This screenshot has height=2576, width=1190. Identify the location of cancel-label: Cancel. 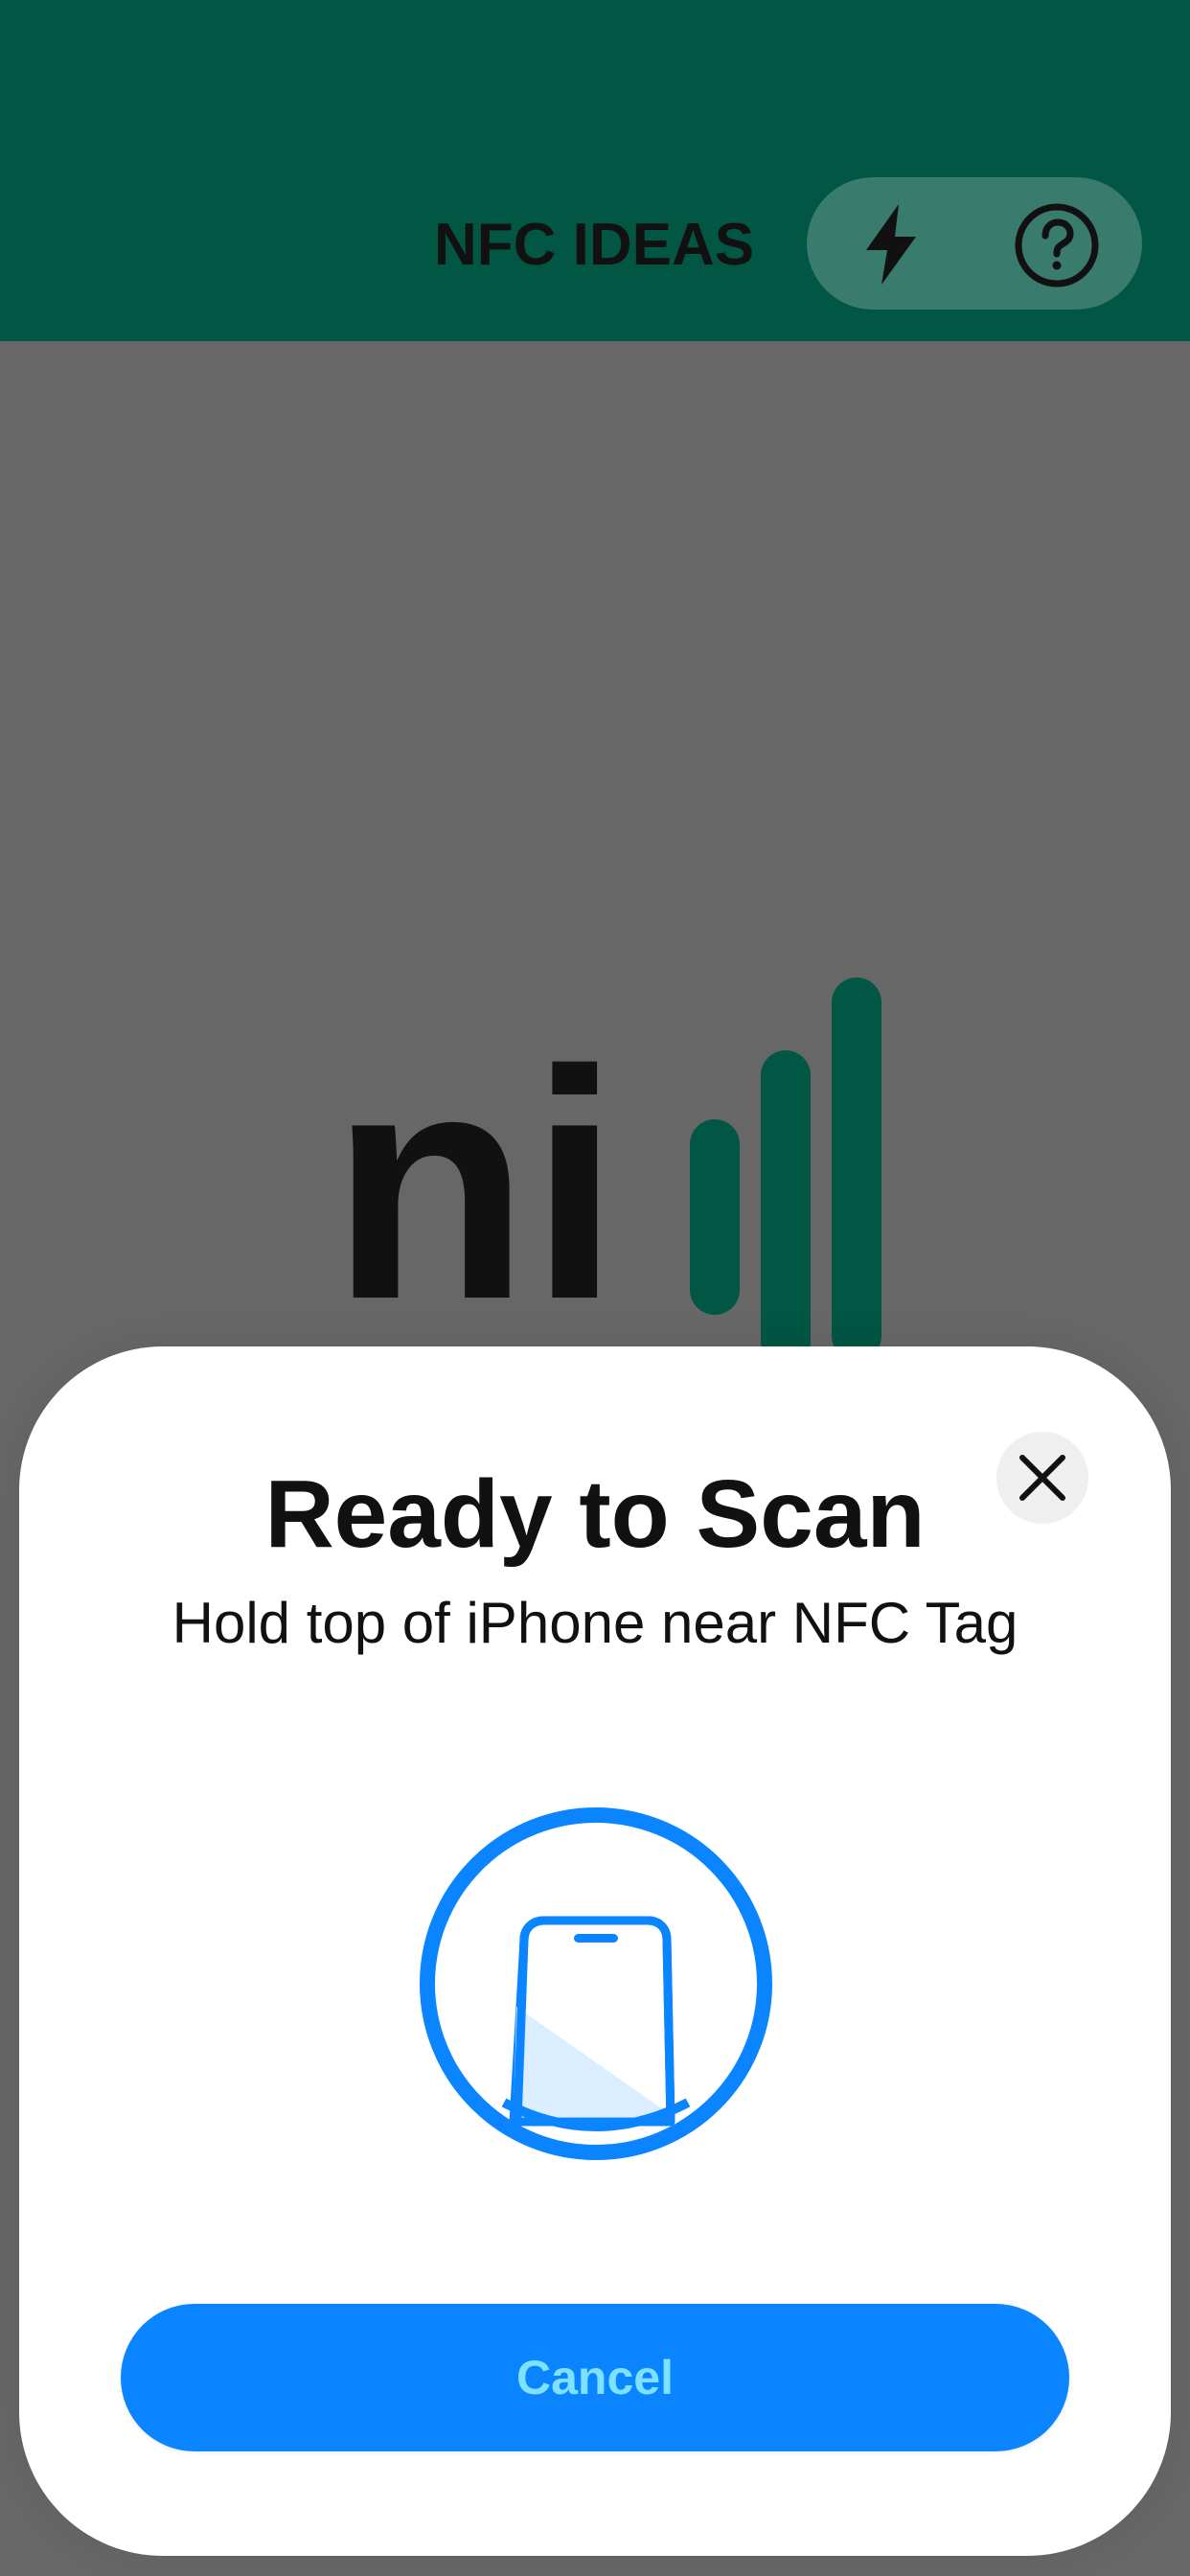
(595, 2377).